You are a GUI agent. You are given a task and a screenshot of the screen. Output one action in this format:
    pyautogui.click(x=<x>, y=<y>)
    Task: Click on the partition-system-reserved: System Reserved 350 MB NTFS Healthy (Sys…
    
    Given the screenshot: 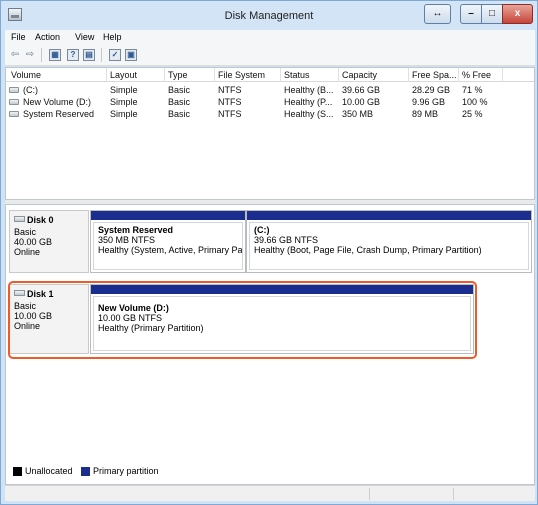 What is the action you would take?
    pyautogui.click(x=168, y=241)
    